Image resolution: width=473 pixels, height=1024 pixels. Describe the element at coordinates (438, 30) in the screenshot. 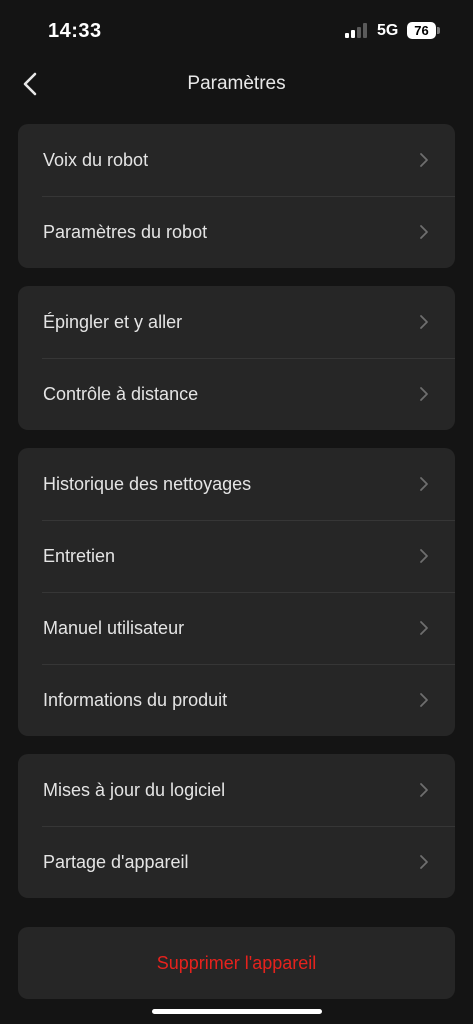

I see `battery-tip` at that location.